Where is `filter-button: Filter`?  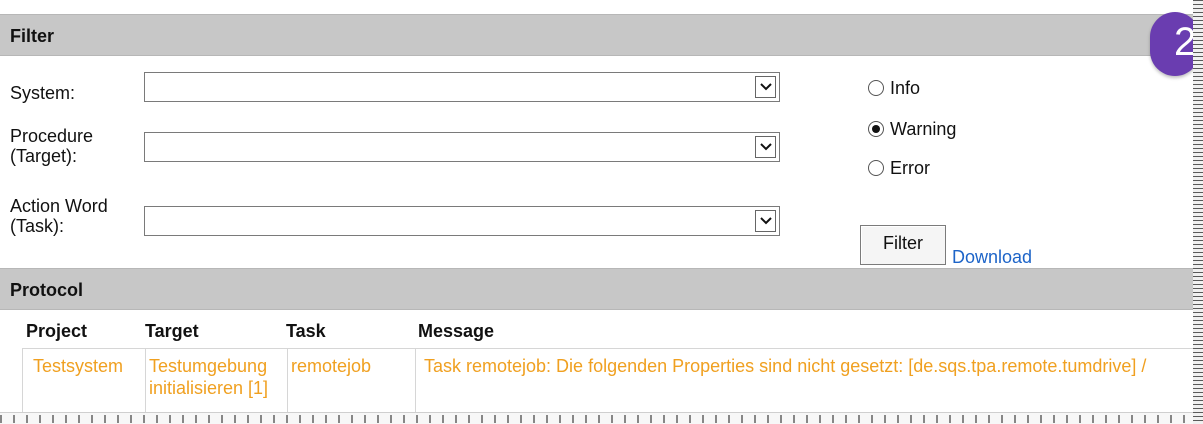 filter-button: Filter is located at coordinates (903, 245).